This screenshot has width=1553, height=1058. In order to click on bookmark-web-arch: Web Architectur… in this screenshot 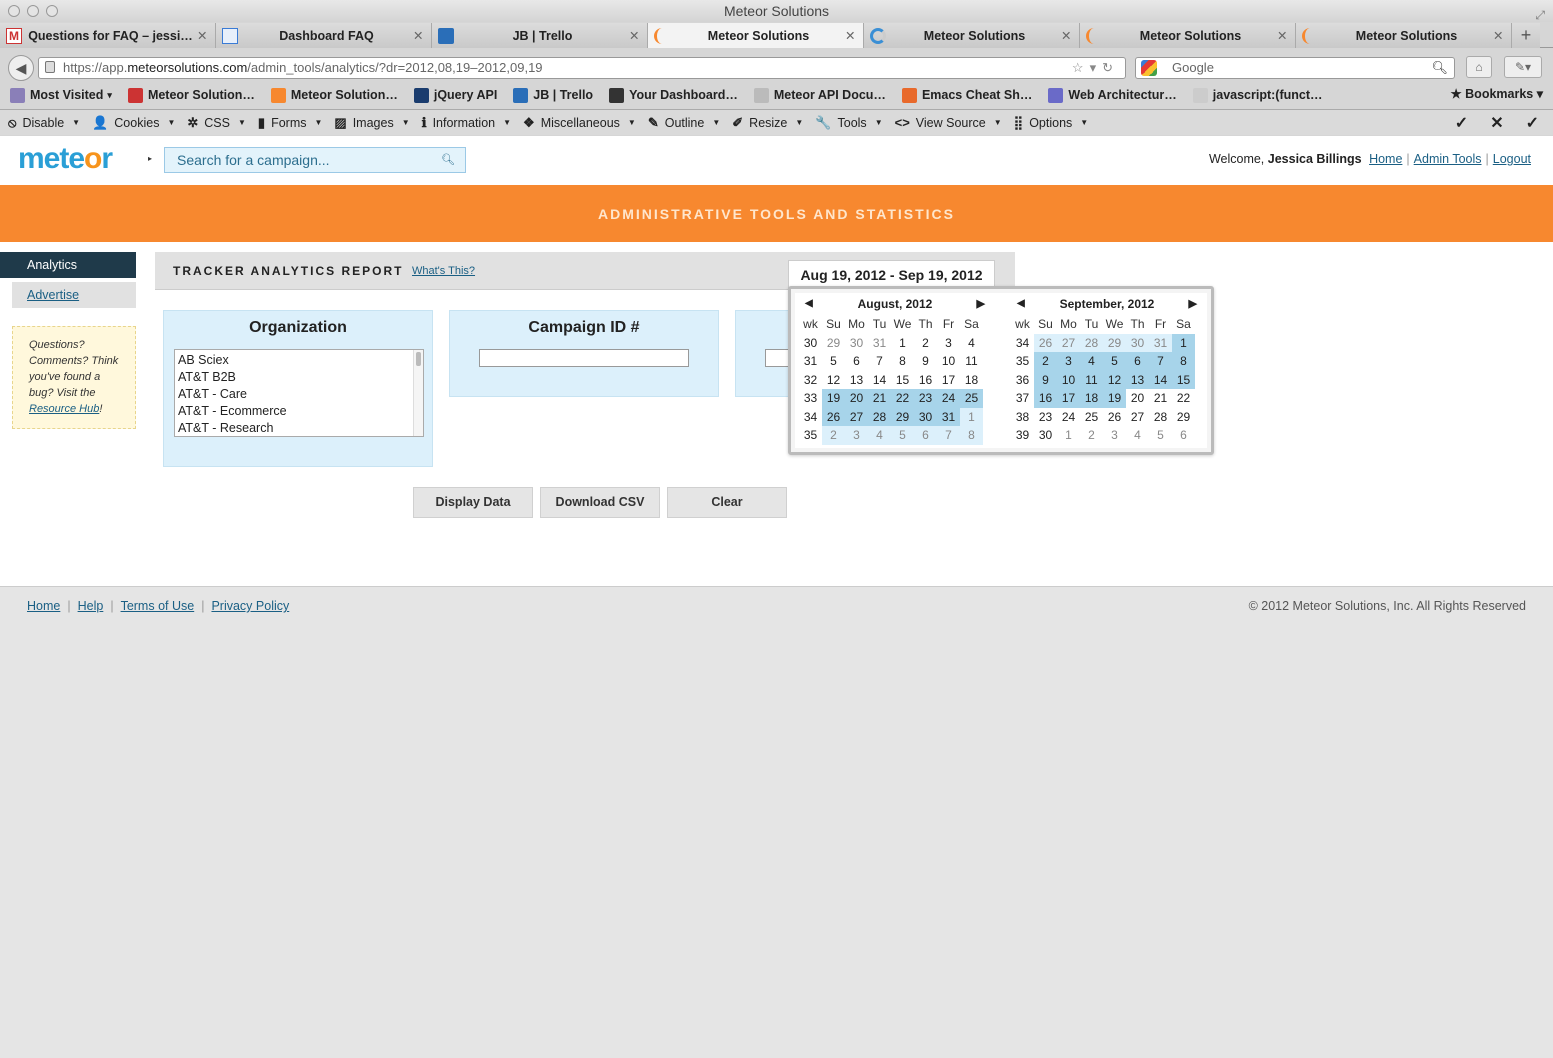, I will do `click(1112, 95)`.